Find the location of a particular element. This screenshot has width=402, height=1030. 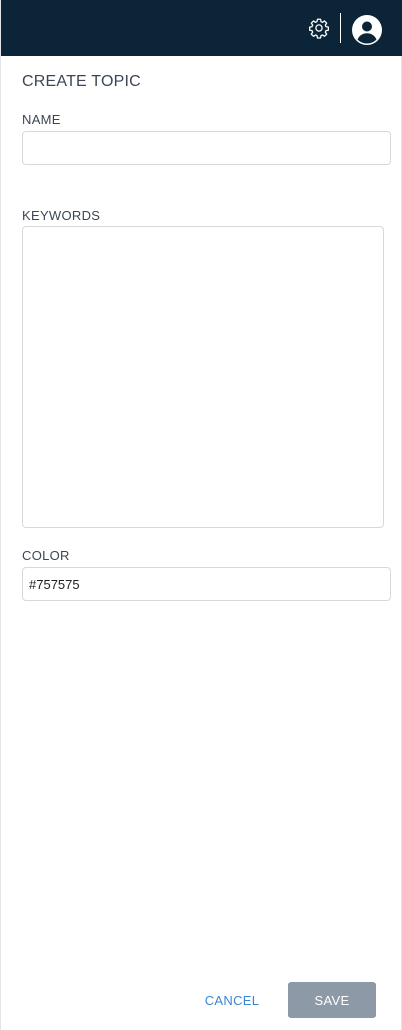

gear-icon is located at coordinates (319, 28).